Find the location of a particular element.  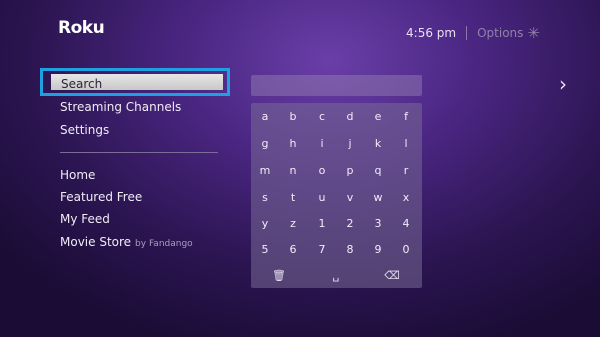

chevron-right-icon: › is located at coordinates (563, 84).